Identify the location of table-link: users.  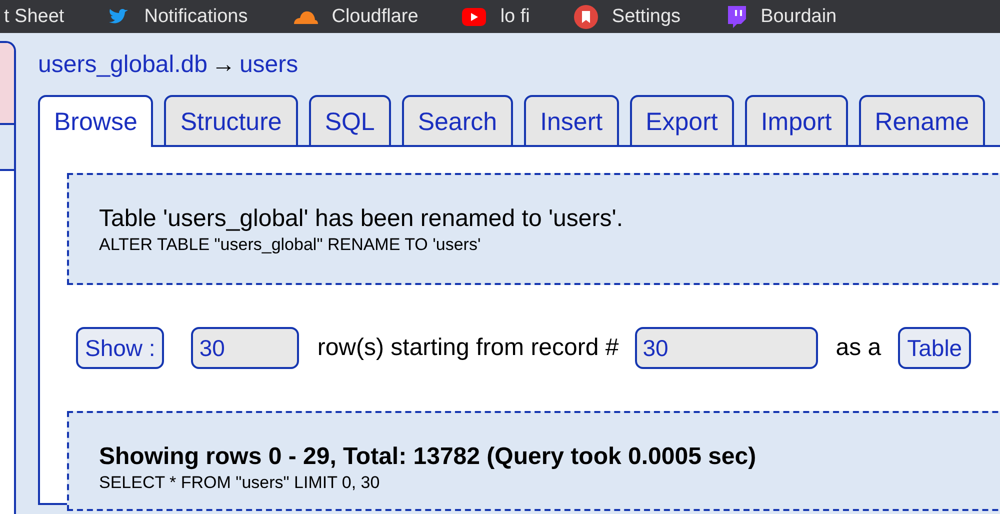
(268, 64).